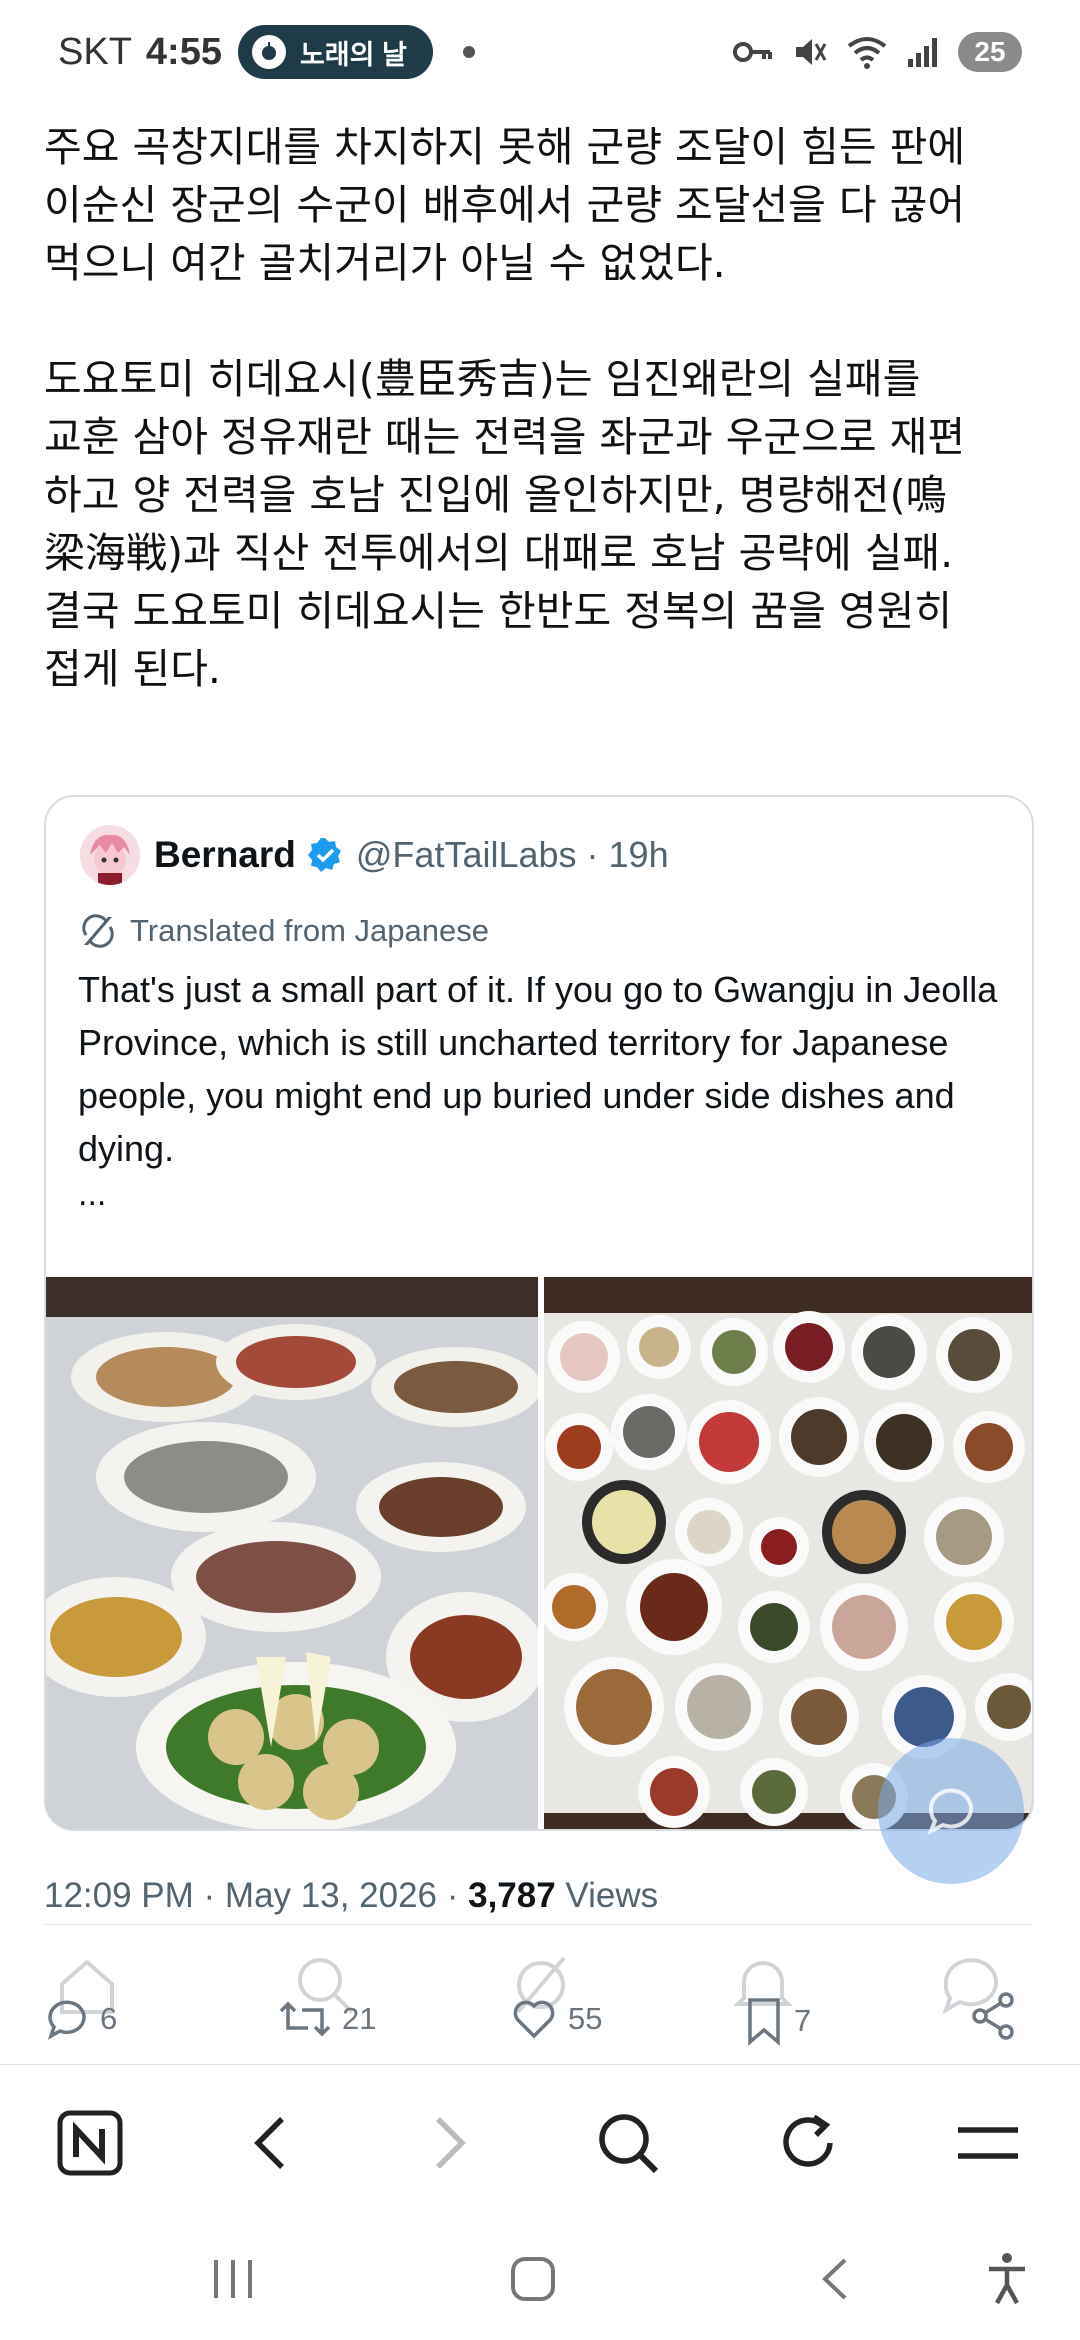 This screenshot has height=2340, width=1080. I want to click on naver-n-icon, so click(90, 2143).